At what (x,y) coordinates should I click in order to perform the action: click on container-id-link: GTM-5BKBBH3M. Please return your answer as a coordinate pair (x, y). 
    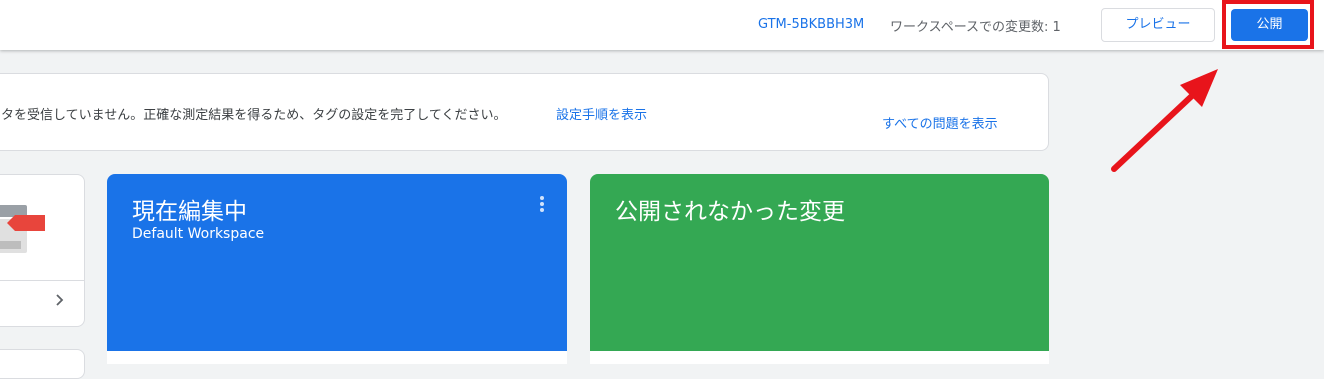
    Looking at the image, I should click on (811, 24).